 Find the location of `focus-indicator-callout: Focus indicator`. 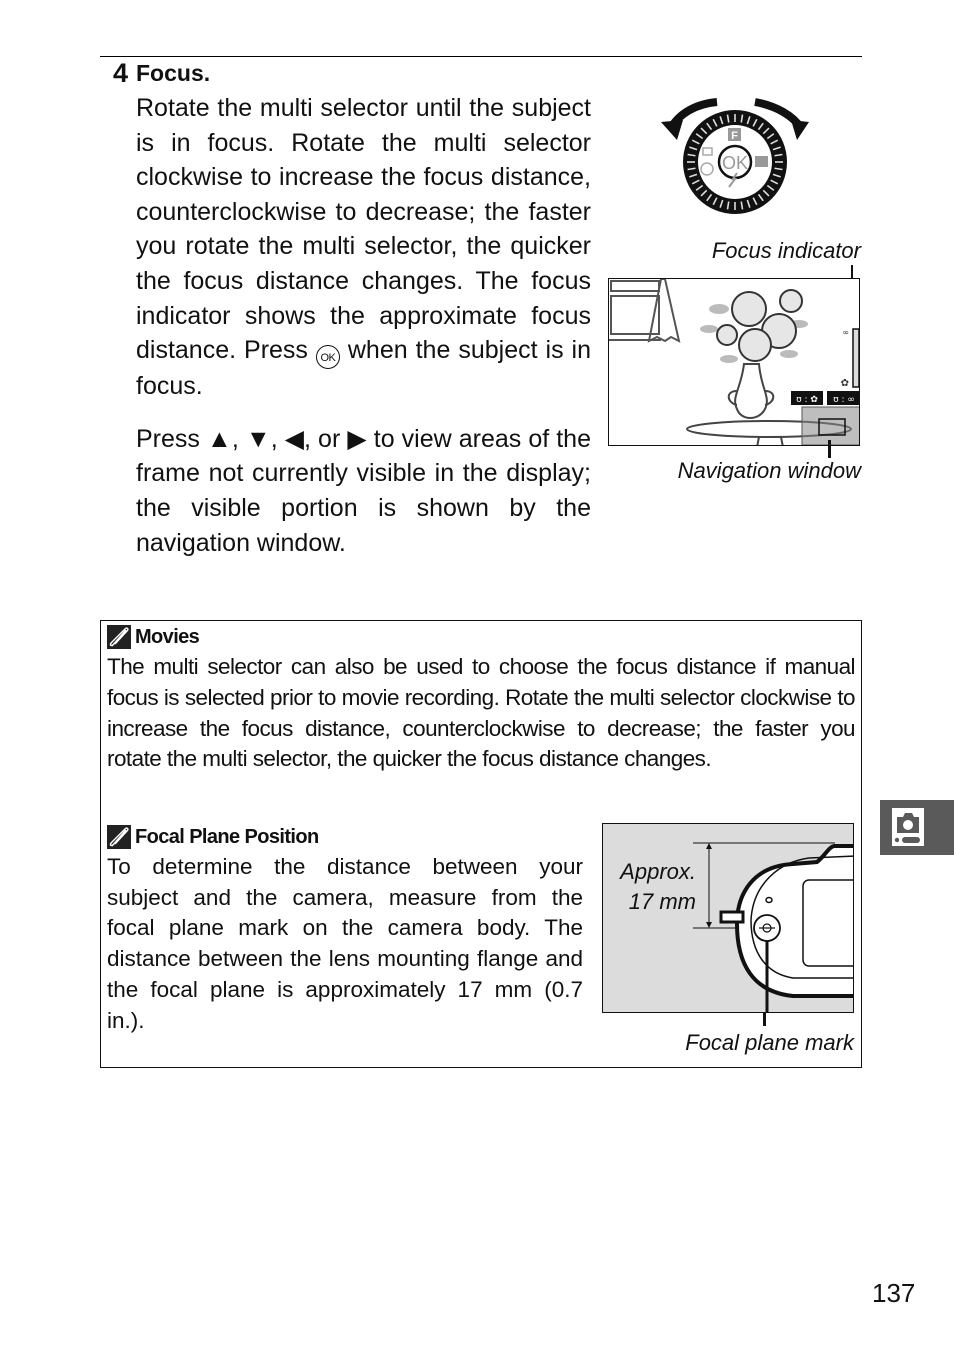

focus-indicator-callout: Focus indicator is located at coordinates (786, 250).